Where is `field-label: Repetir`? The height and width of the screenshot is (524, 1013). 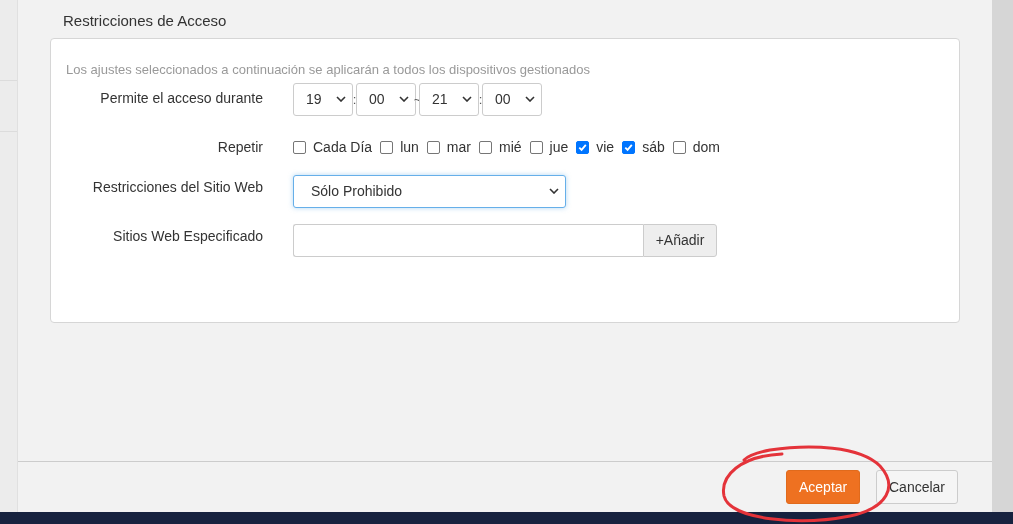
field-label: Repetir is located at coordinates (239, 147).